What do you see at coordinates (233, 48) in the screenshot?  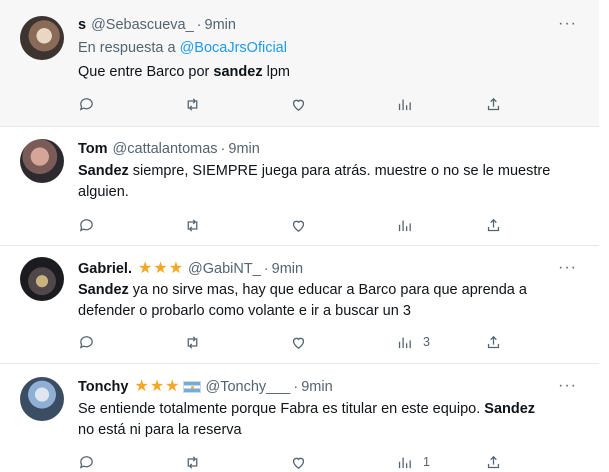 I see `reply-mention-link: @BocaJrsOficial` at bounding box center [233, 48].